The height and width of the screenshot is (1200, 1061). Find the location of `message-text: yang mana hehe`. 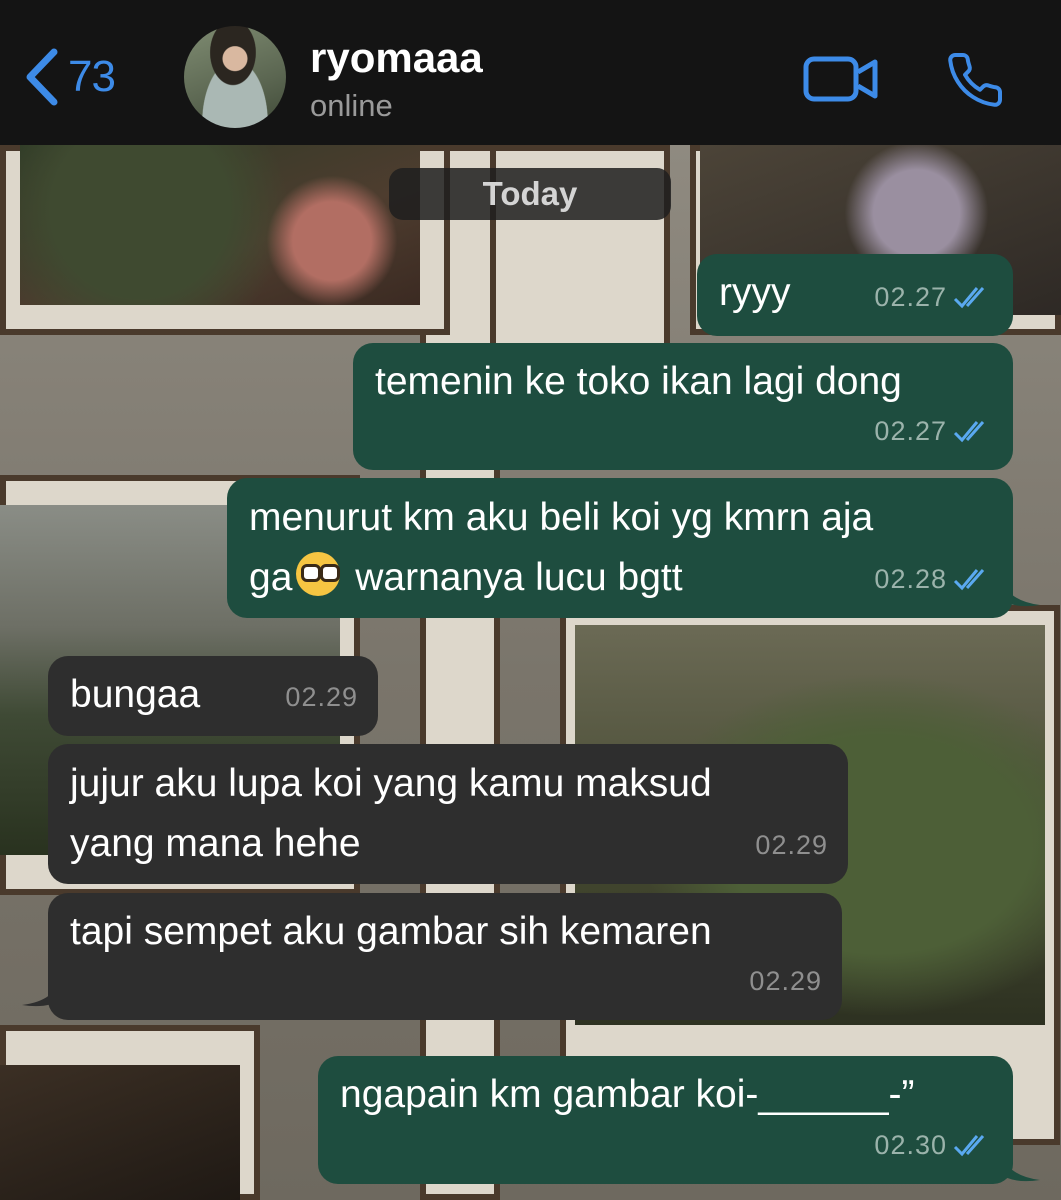

message-text: yang mana hehe is located at coordinates (215, 843).